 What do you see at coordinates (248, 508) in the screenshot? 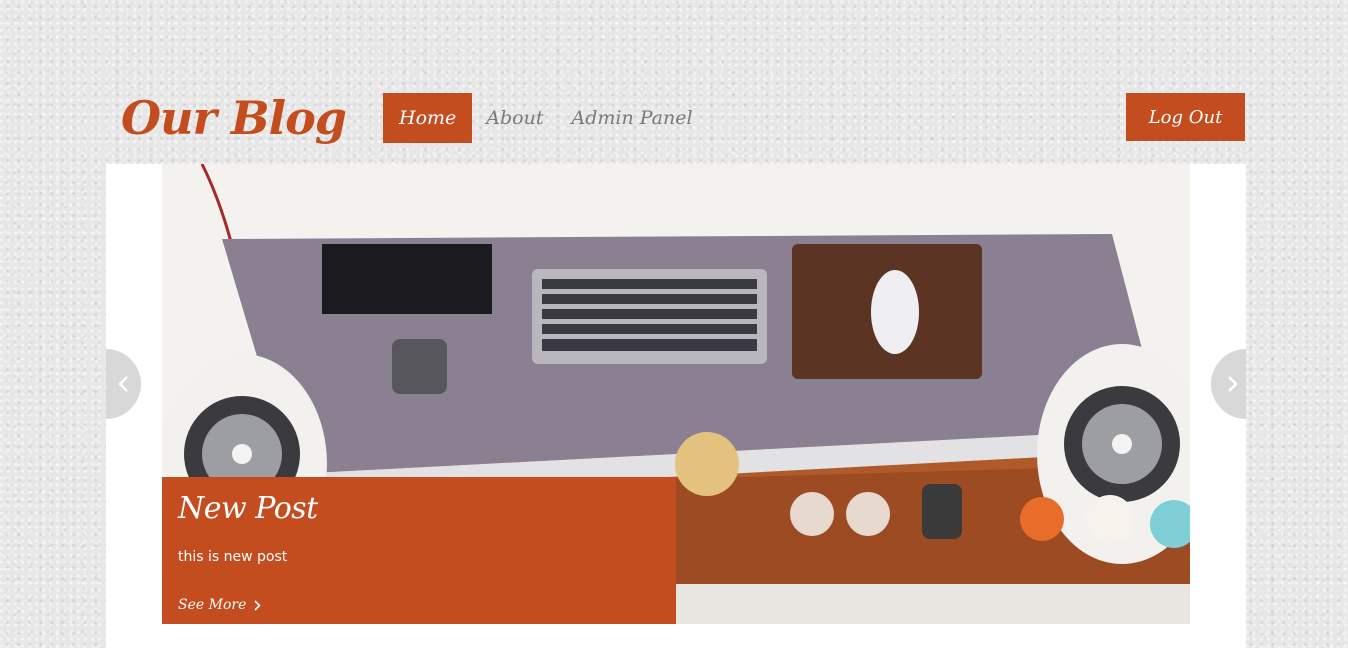
I see `post-title: New Post` at bounding box center [248, 508].